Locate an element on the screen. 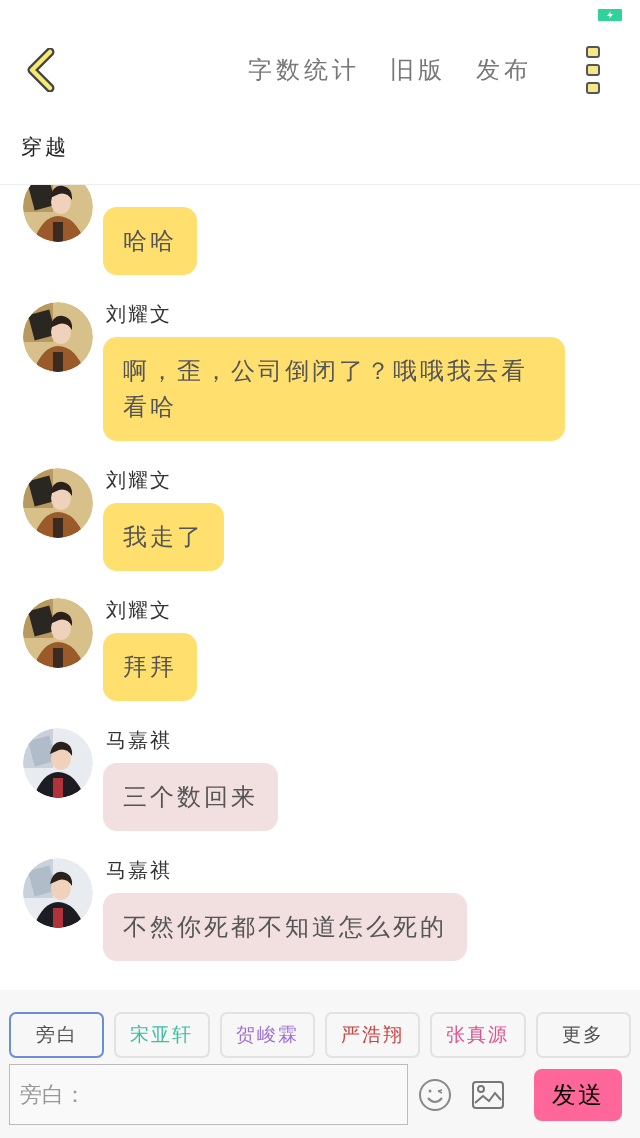  message-bubble: 哈哈 is located at coordinates (150, 241).